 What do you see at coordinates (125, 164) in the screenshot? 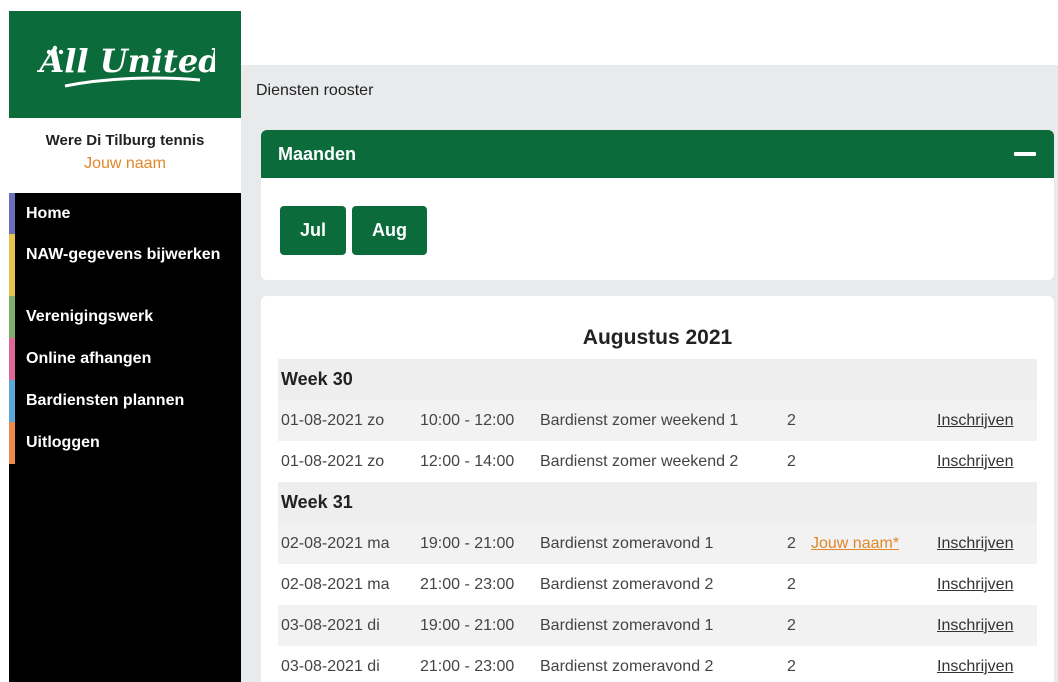
I see `user-name-link: Jouw naam` at bounding box center [125, 164].